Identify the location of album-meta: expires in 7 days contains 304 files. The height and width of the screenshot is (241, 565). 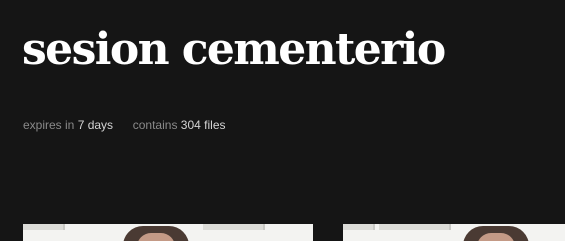
(124, 125).